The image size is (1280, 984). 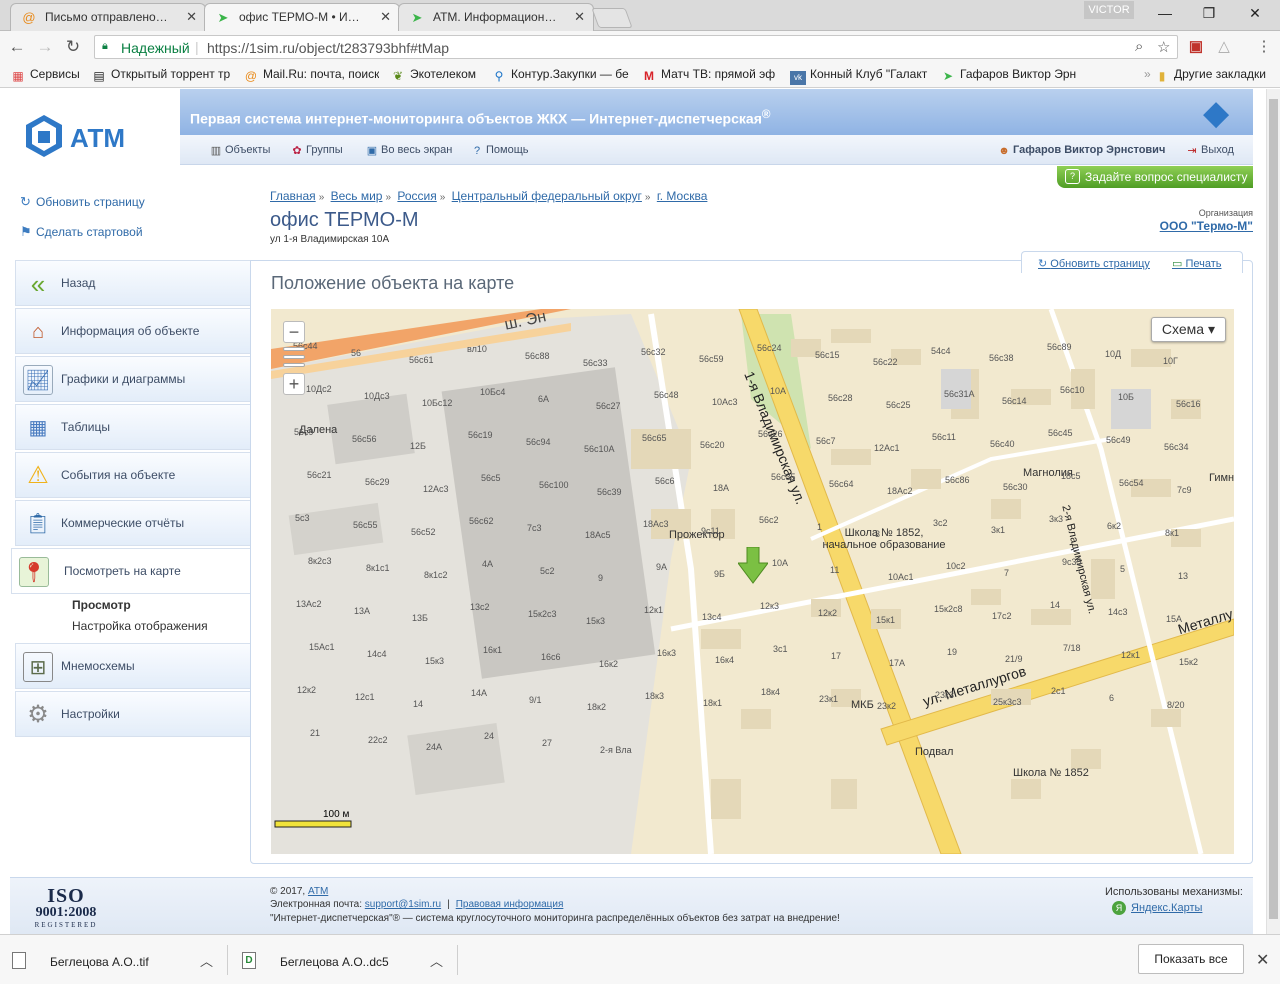 What do you see at coordinates (1255, 13) in the screenshot?
I see `close-window-icon: ✕` at bounding box center [1255, 13].